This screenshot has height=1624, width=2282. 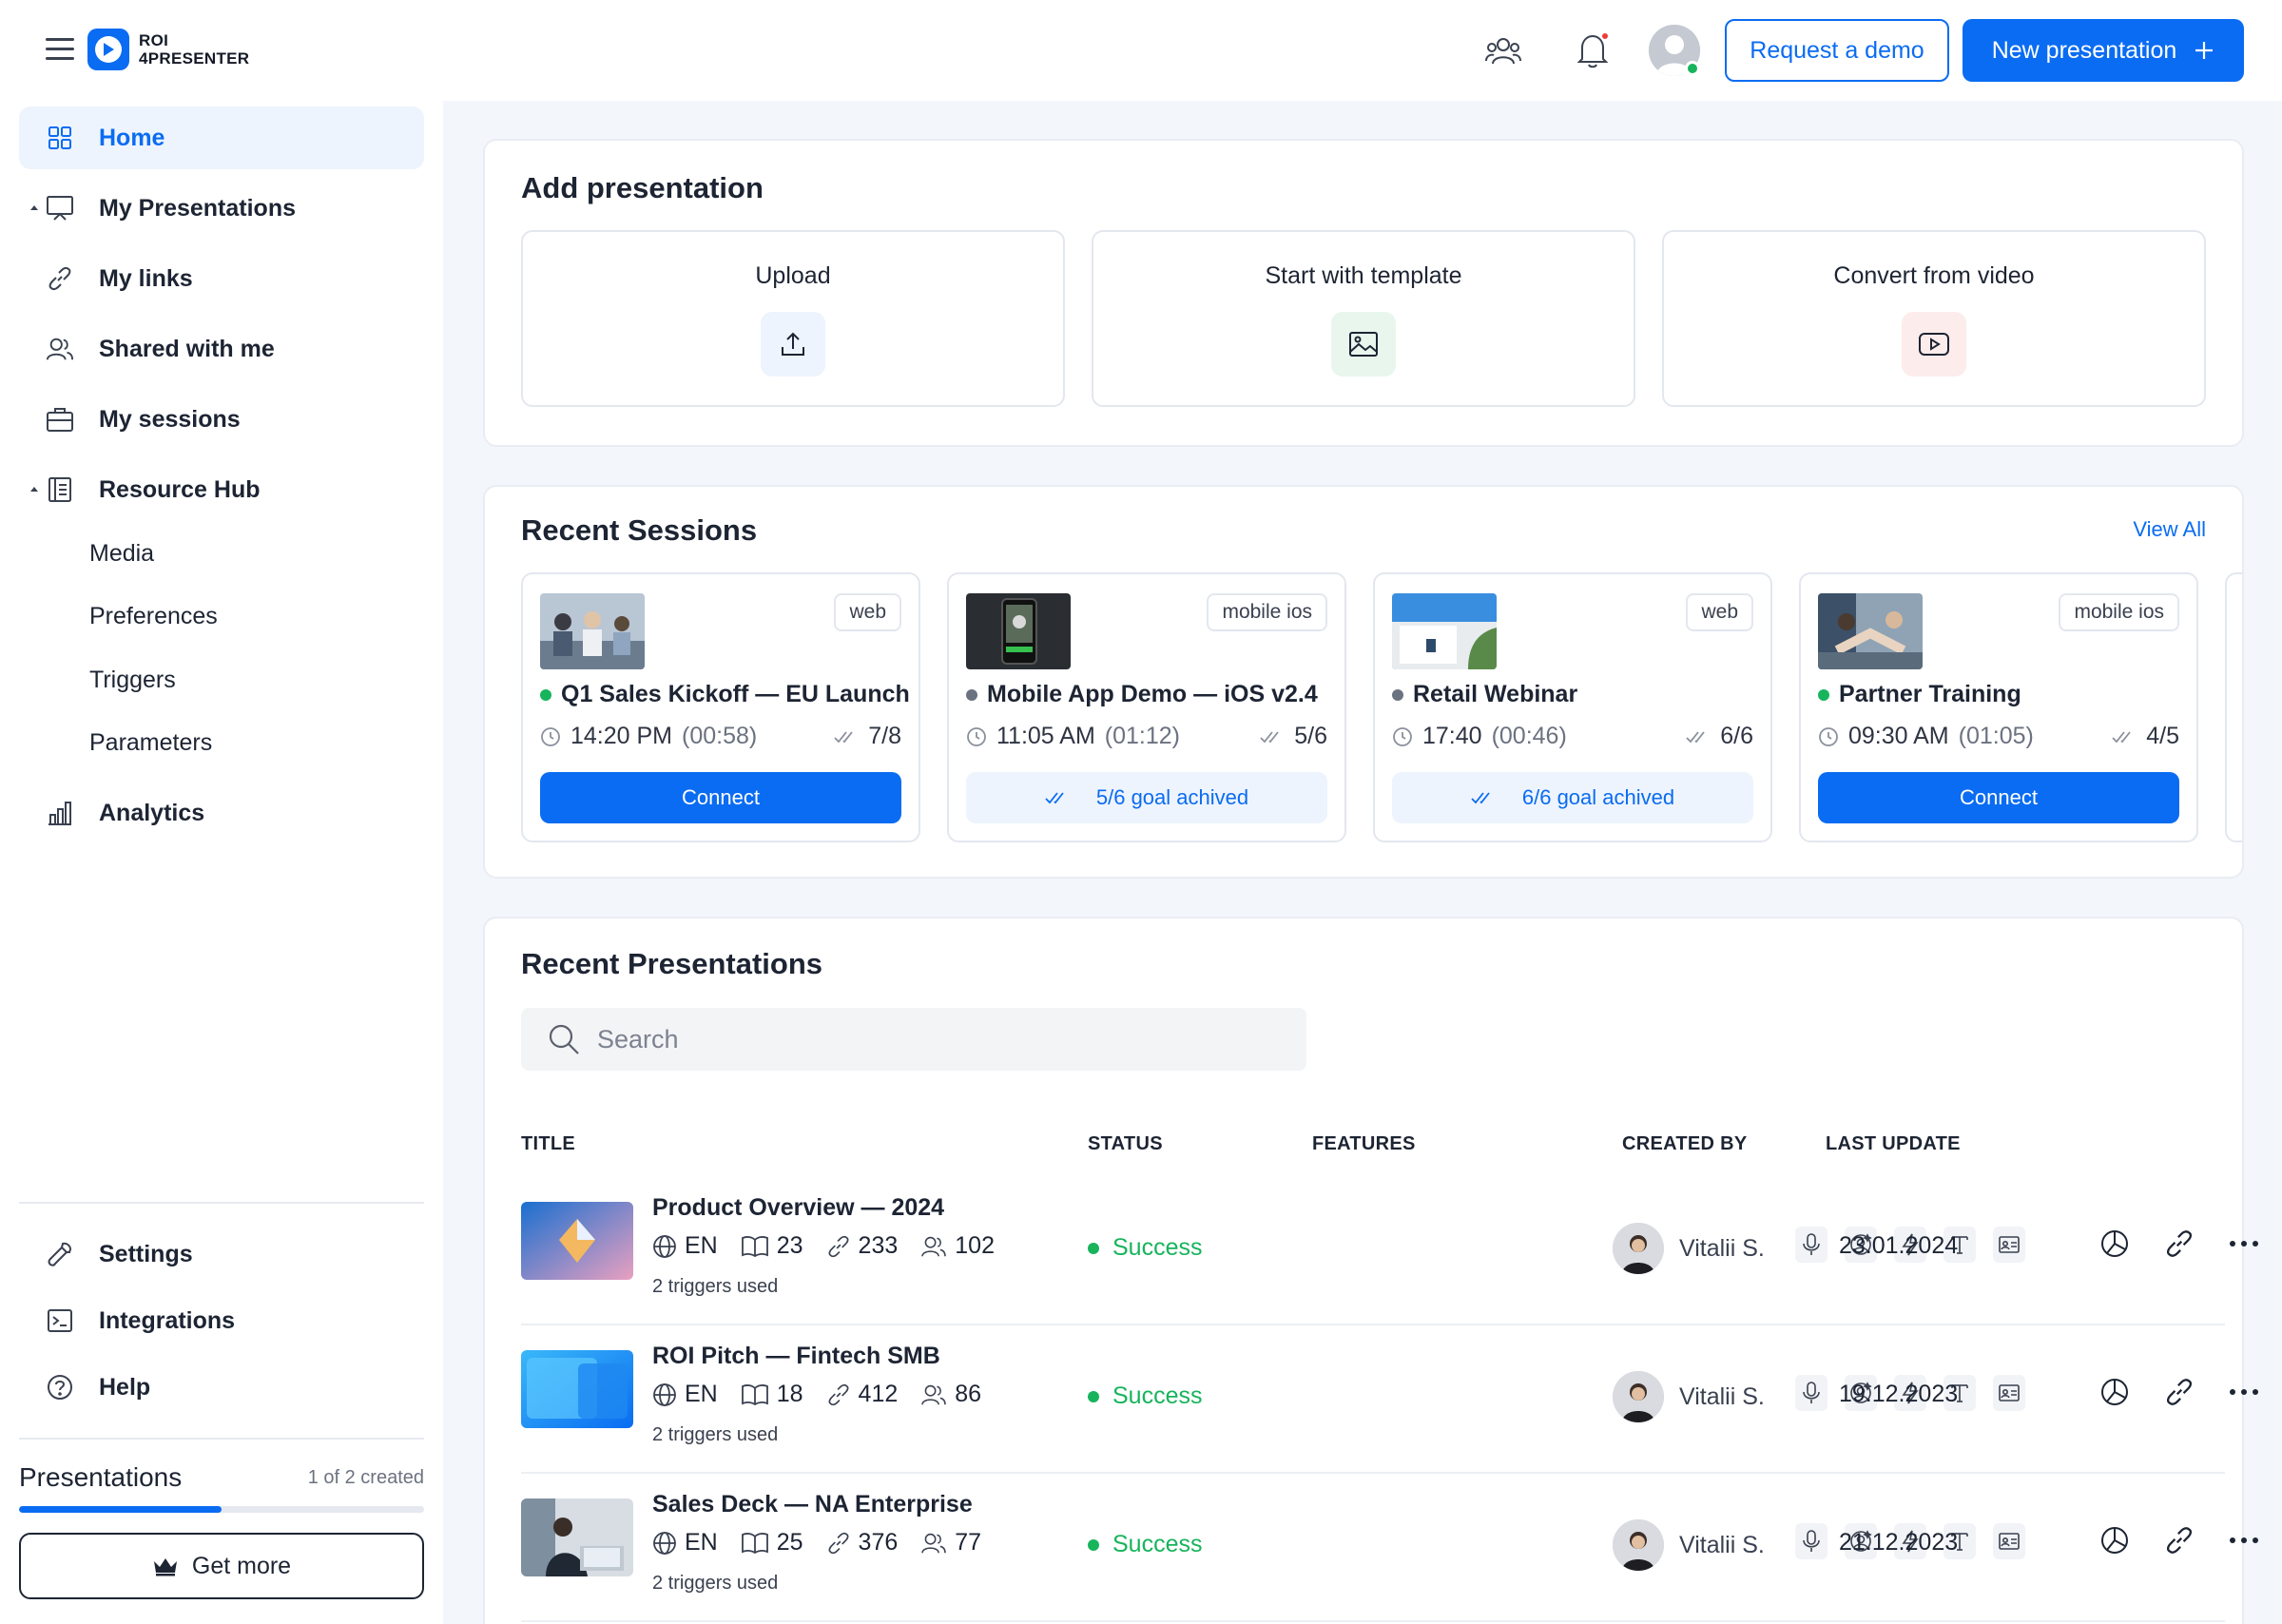 What do you see at coordinates (60, 50) in the screenshot?
I see `menu-icon` at bounding box center [60, 50].